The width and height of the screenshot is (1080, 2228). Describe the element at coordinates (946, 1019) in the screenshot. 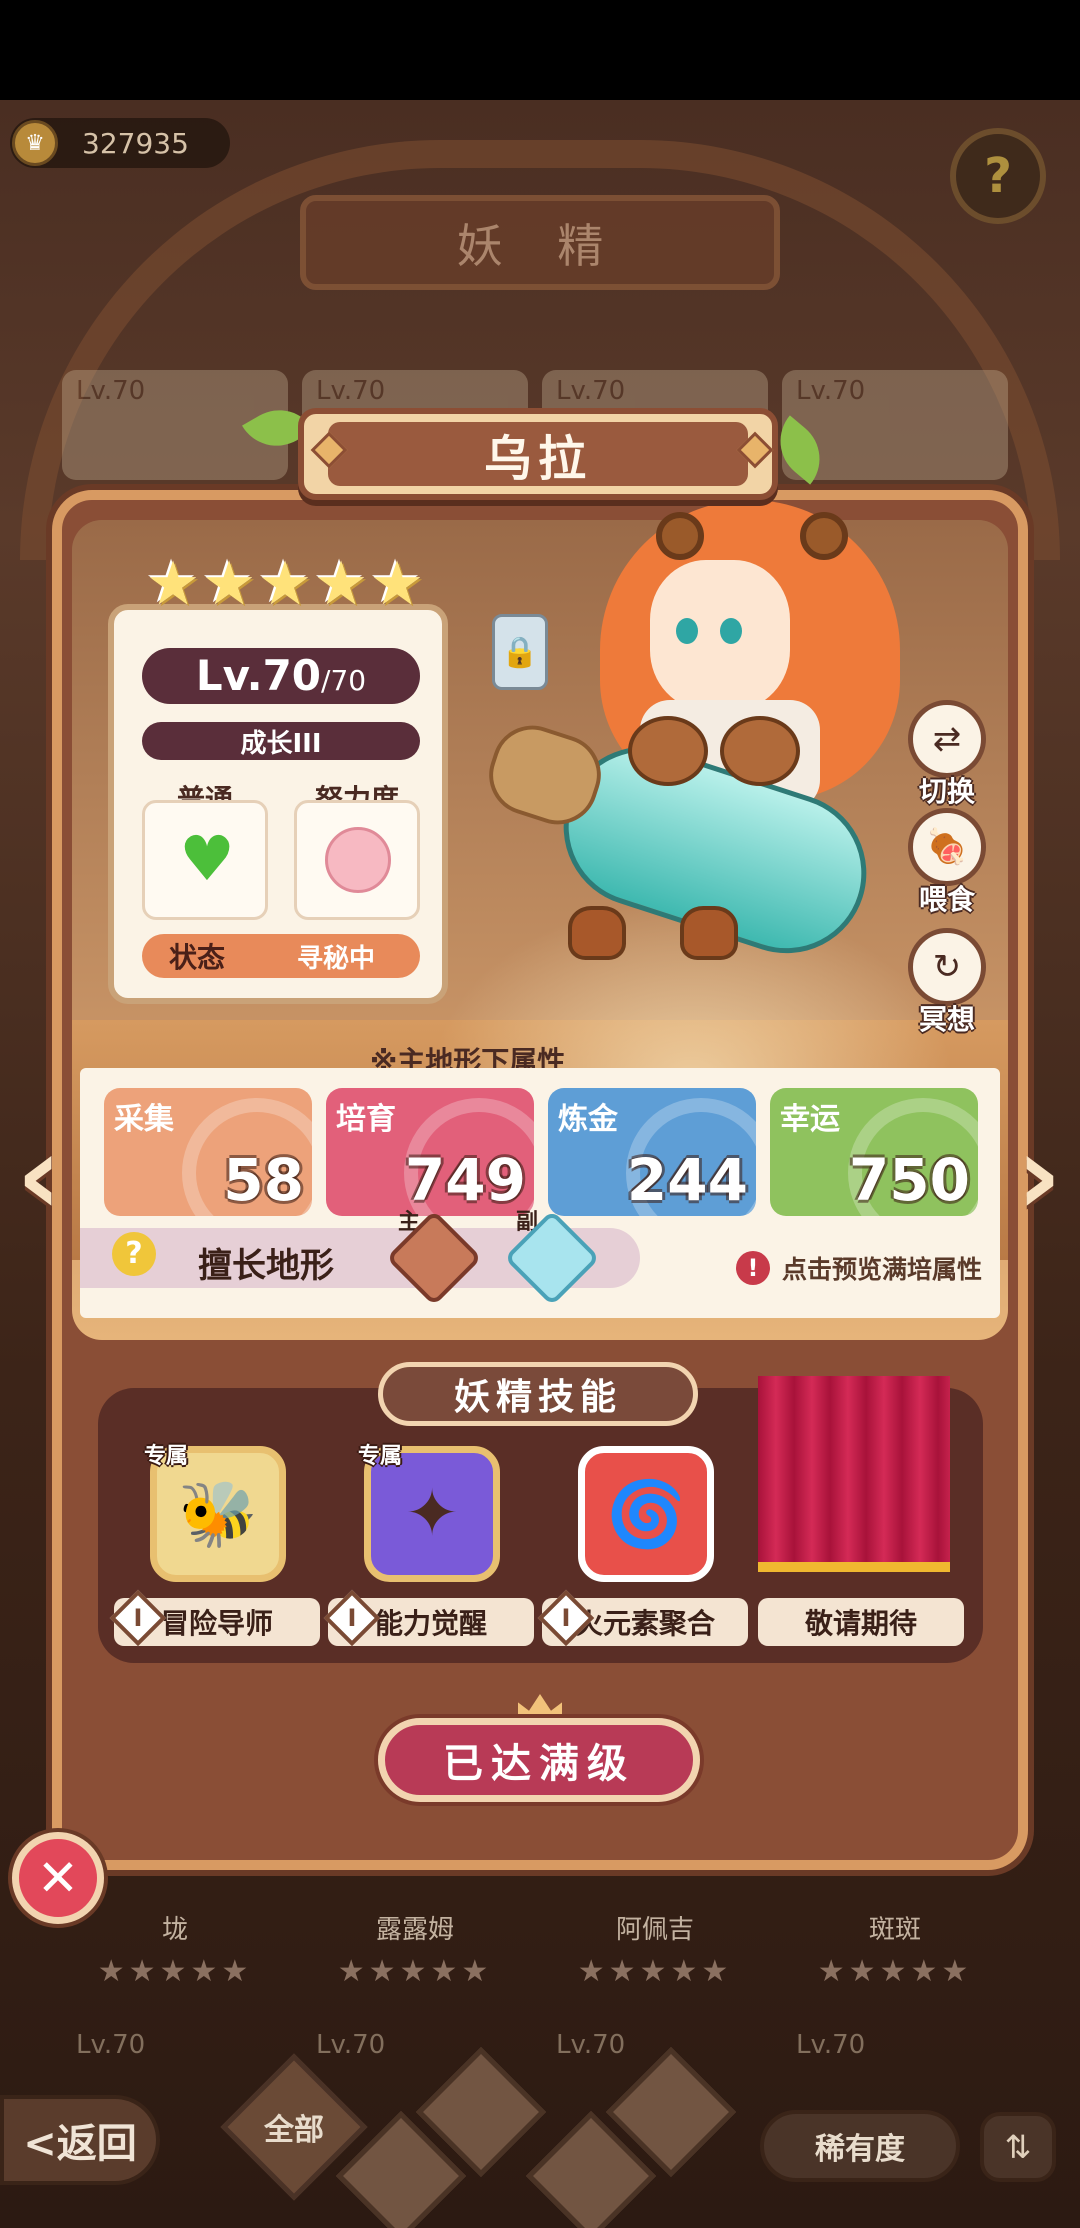

I see `meditate-label: 冥想` at that location.